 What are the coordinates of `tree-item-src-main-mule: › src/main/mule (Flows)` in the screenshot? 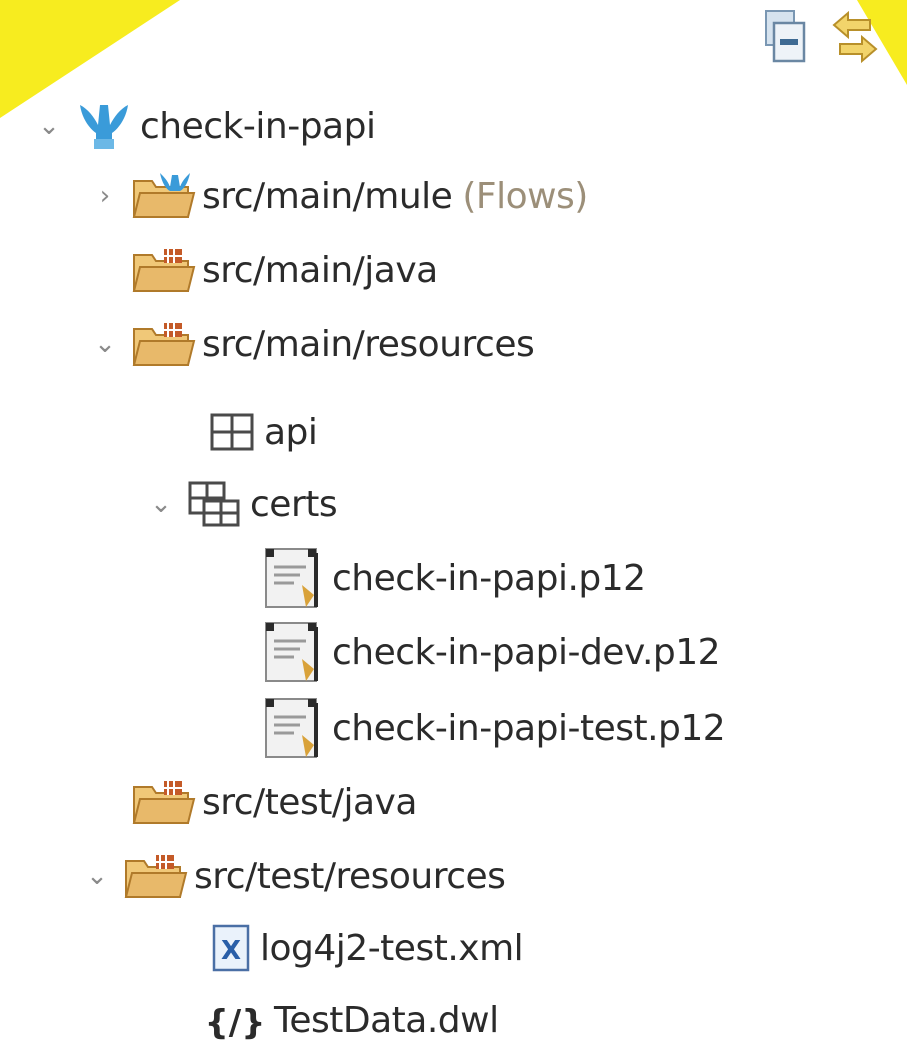 It's located at (341, 196).